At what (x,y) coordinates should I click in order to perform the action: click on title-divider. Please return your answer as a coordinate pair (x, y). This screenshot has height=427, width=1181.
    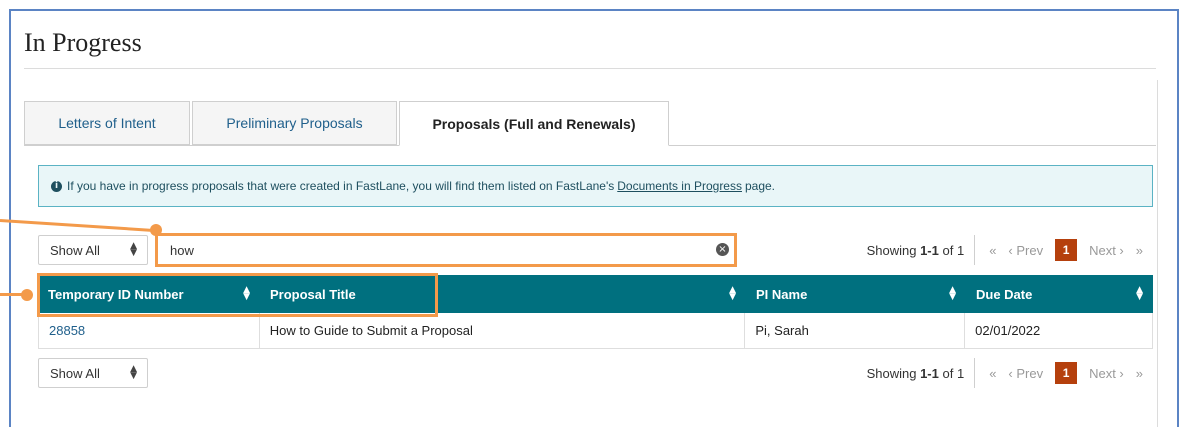
    Looking at the image, I should click on (590, 68).